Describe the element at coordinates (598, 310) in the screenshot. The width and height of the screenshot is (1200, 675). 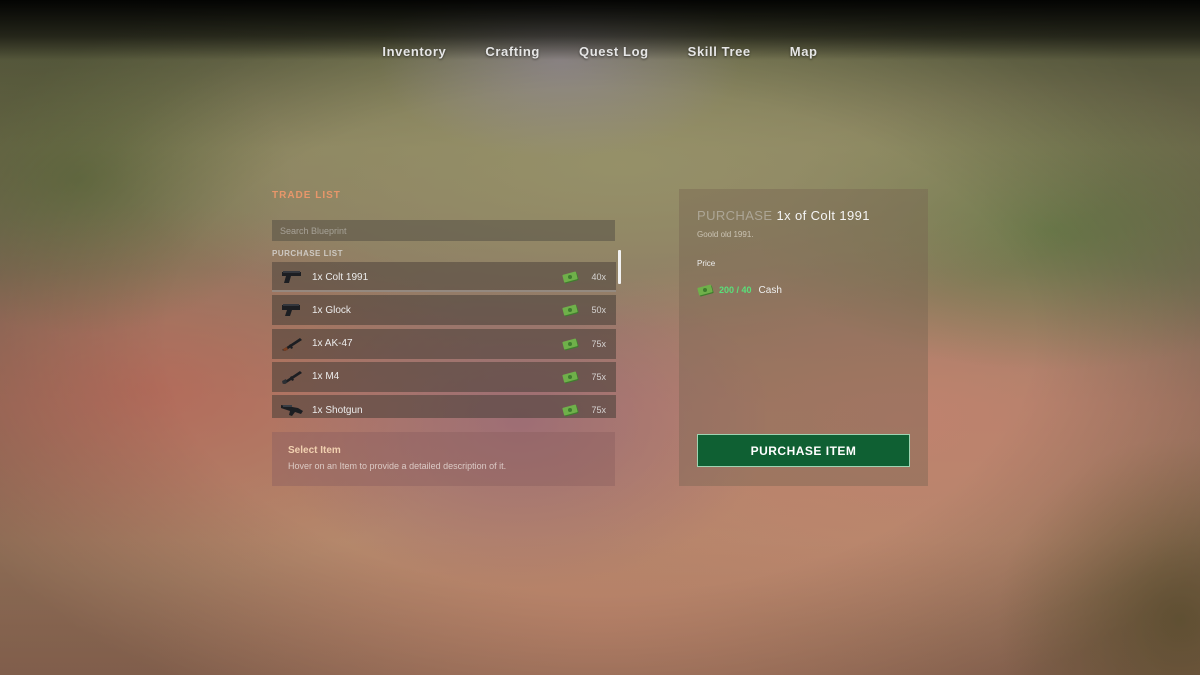
I see `list-item-price: 50x` at that location.